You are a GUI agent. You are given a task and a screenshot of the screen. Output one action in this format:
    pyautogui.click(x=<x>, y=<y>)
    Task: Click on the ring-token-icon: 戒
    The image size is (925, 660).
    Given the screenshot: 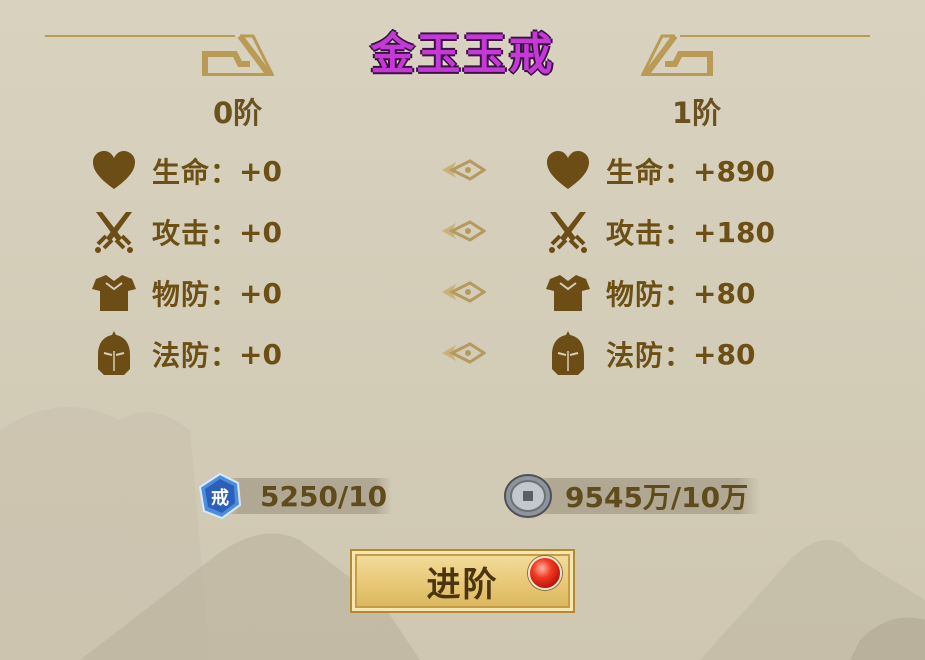 What is the action you would take?
    pyautogui.click(x=220, y=496)
    